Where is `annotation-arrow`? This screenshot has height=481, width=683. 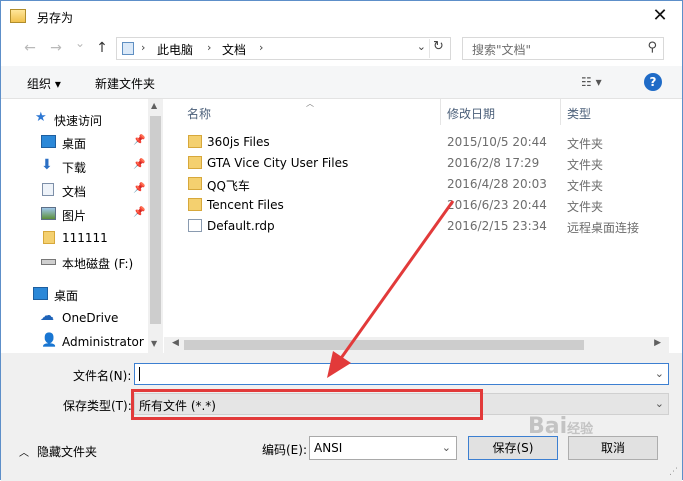 annotation-arrow is located at coordinates (391, 289).